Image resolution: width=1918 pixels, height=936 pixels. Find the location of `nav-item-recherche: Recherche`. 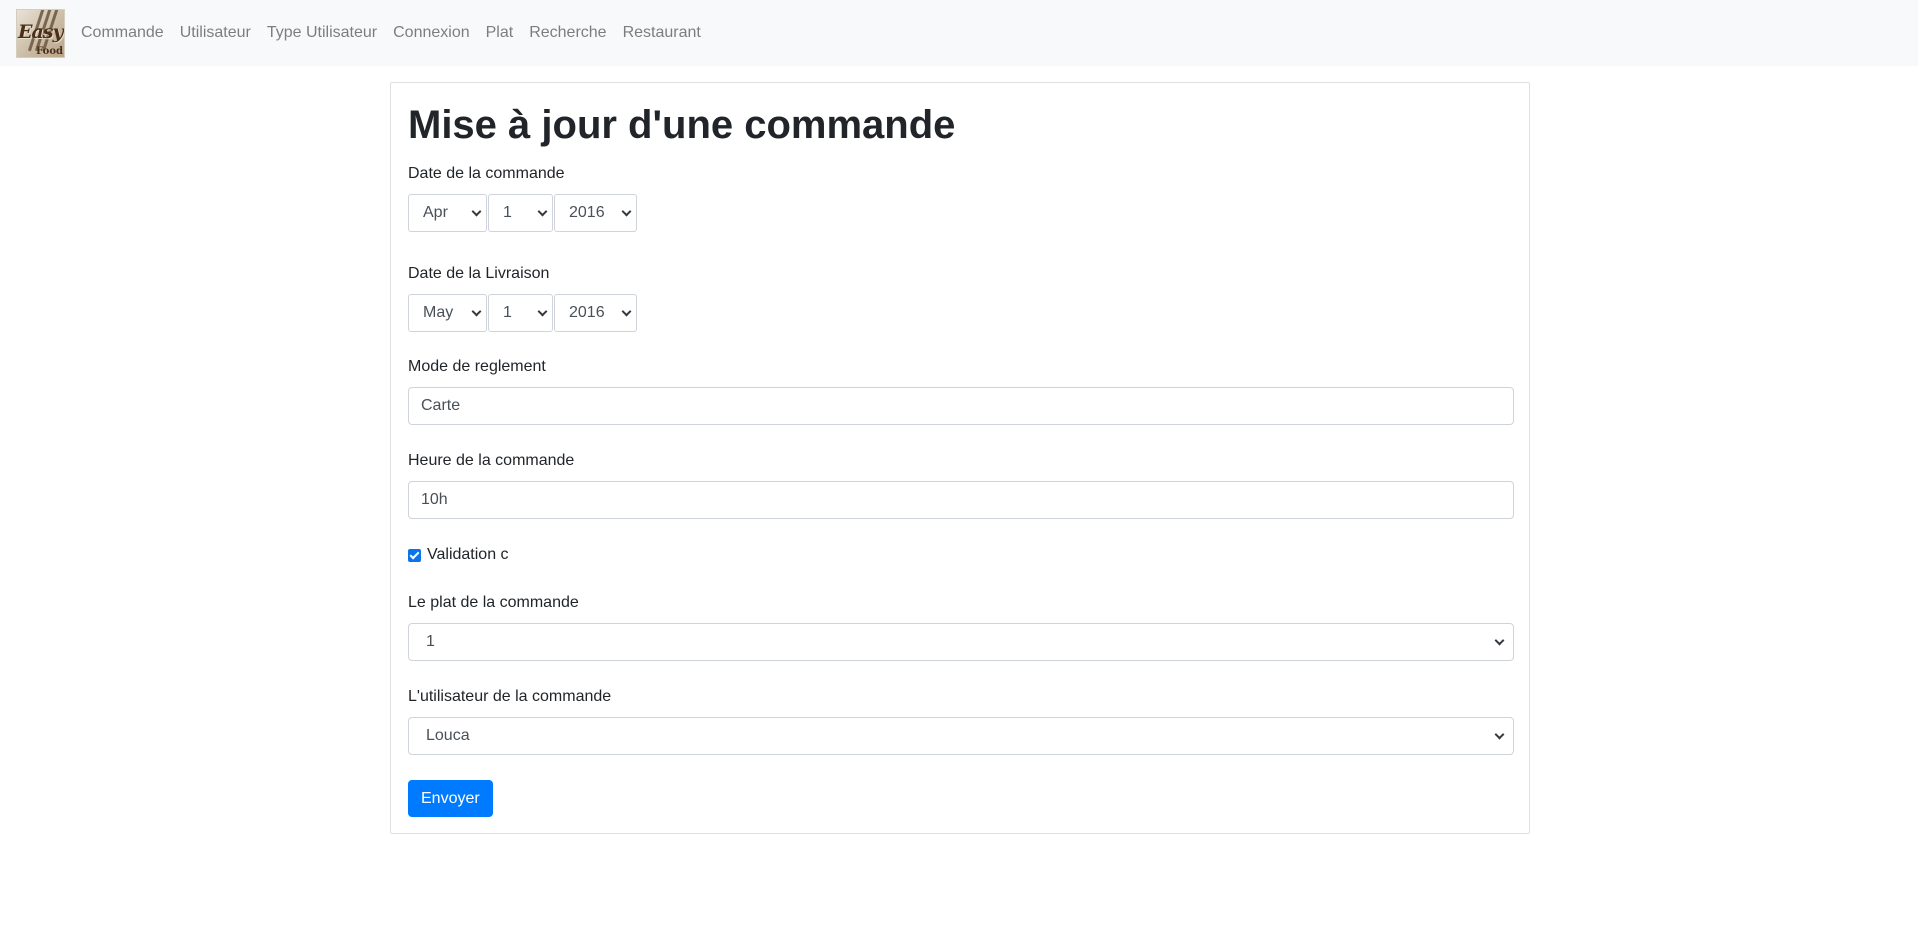

nav-item-recherche: Recherche is located at coordinates (567, 33).